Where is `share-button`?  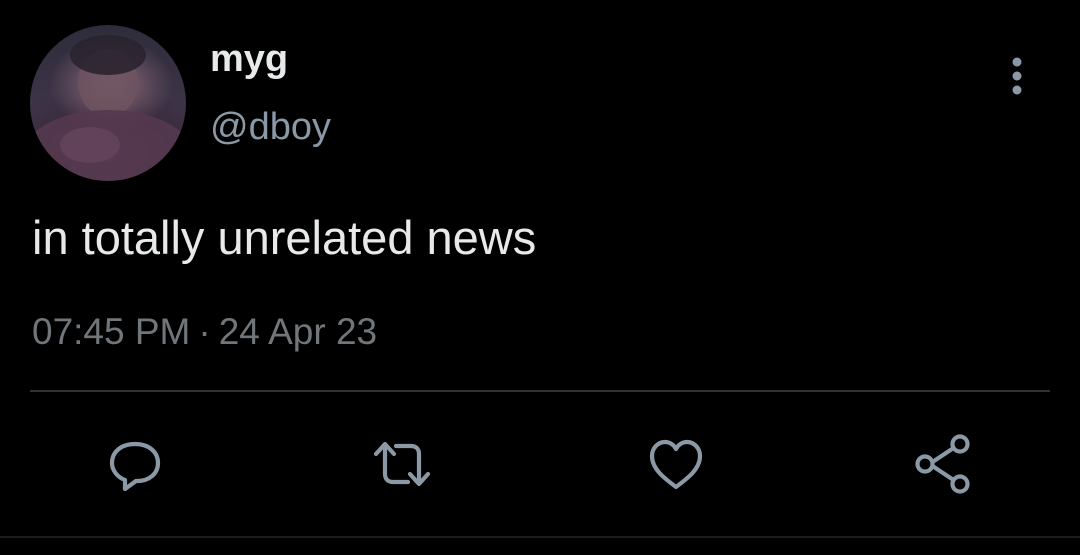
share-button is located at coordinates (943, 464).